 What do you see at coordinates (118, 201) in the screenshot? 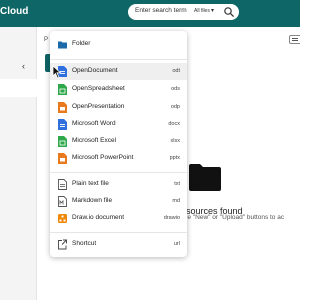
I see `menu-item-markdown-file: Markdown file md` at bounding box center [118, 201].